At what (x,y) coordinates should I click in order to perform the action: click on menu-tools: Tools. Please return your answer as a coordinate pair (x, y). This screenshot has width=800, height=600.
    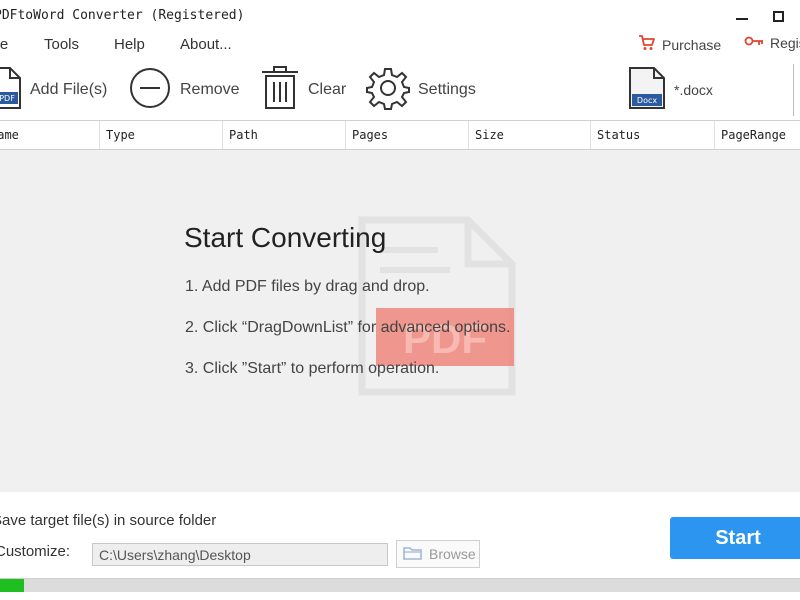
    Looking at the image, I should click on (61, 44).